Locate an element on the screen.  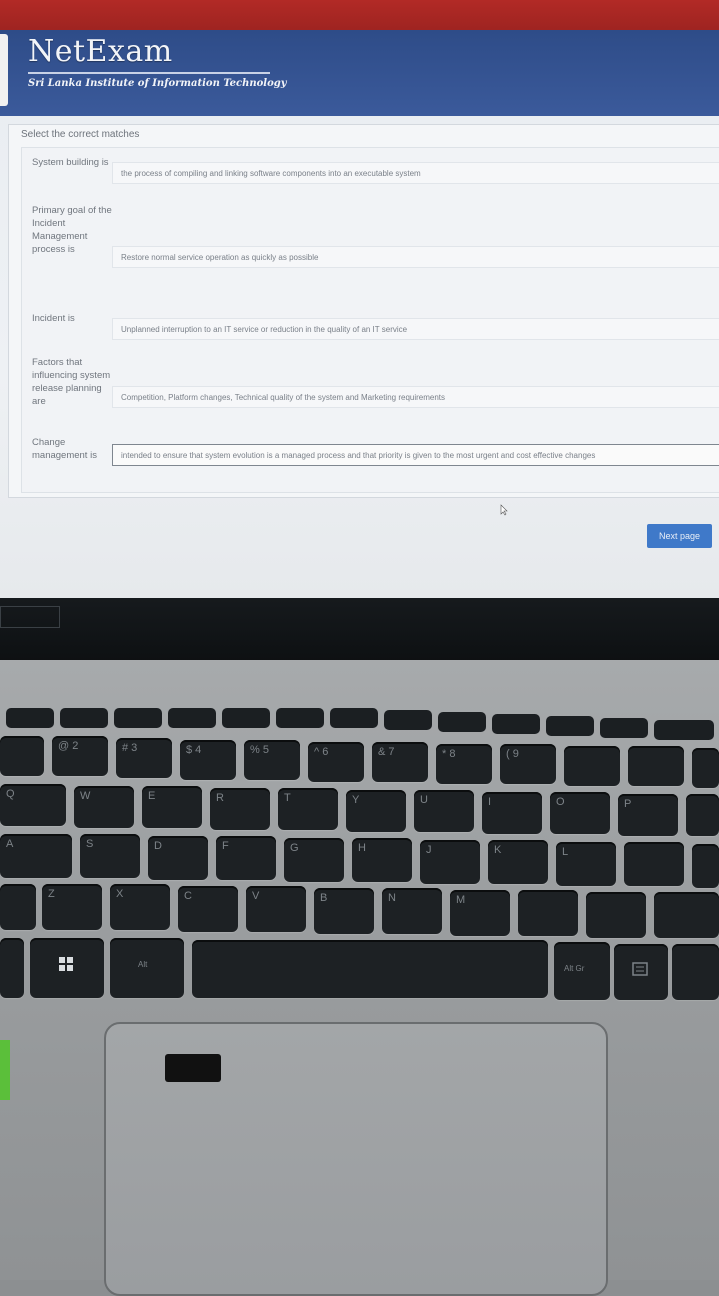
alt-gr-key: Alt Gr is located at coordinates (582, 971).